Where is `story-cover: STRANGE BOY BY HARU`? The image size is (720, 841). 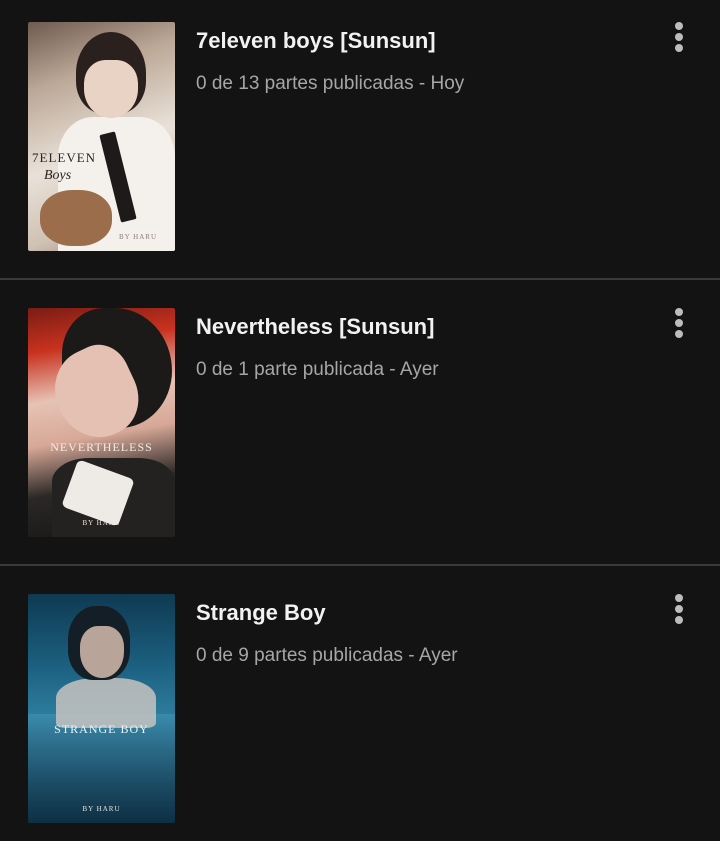
story-cover: STRANGE BOY BY HARU is located at coordinates (101, 708).